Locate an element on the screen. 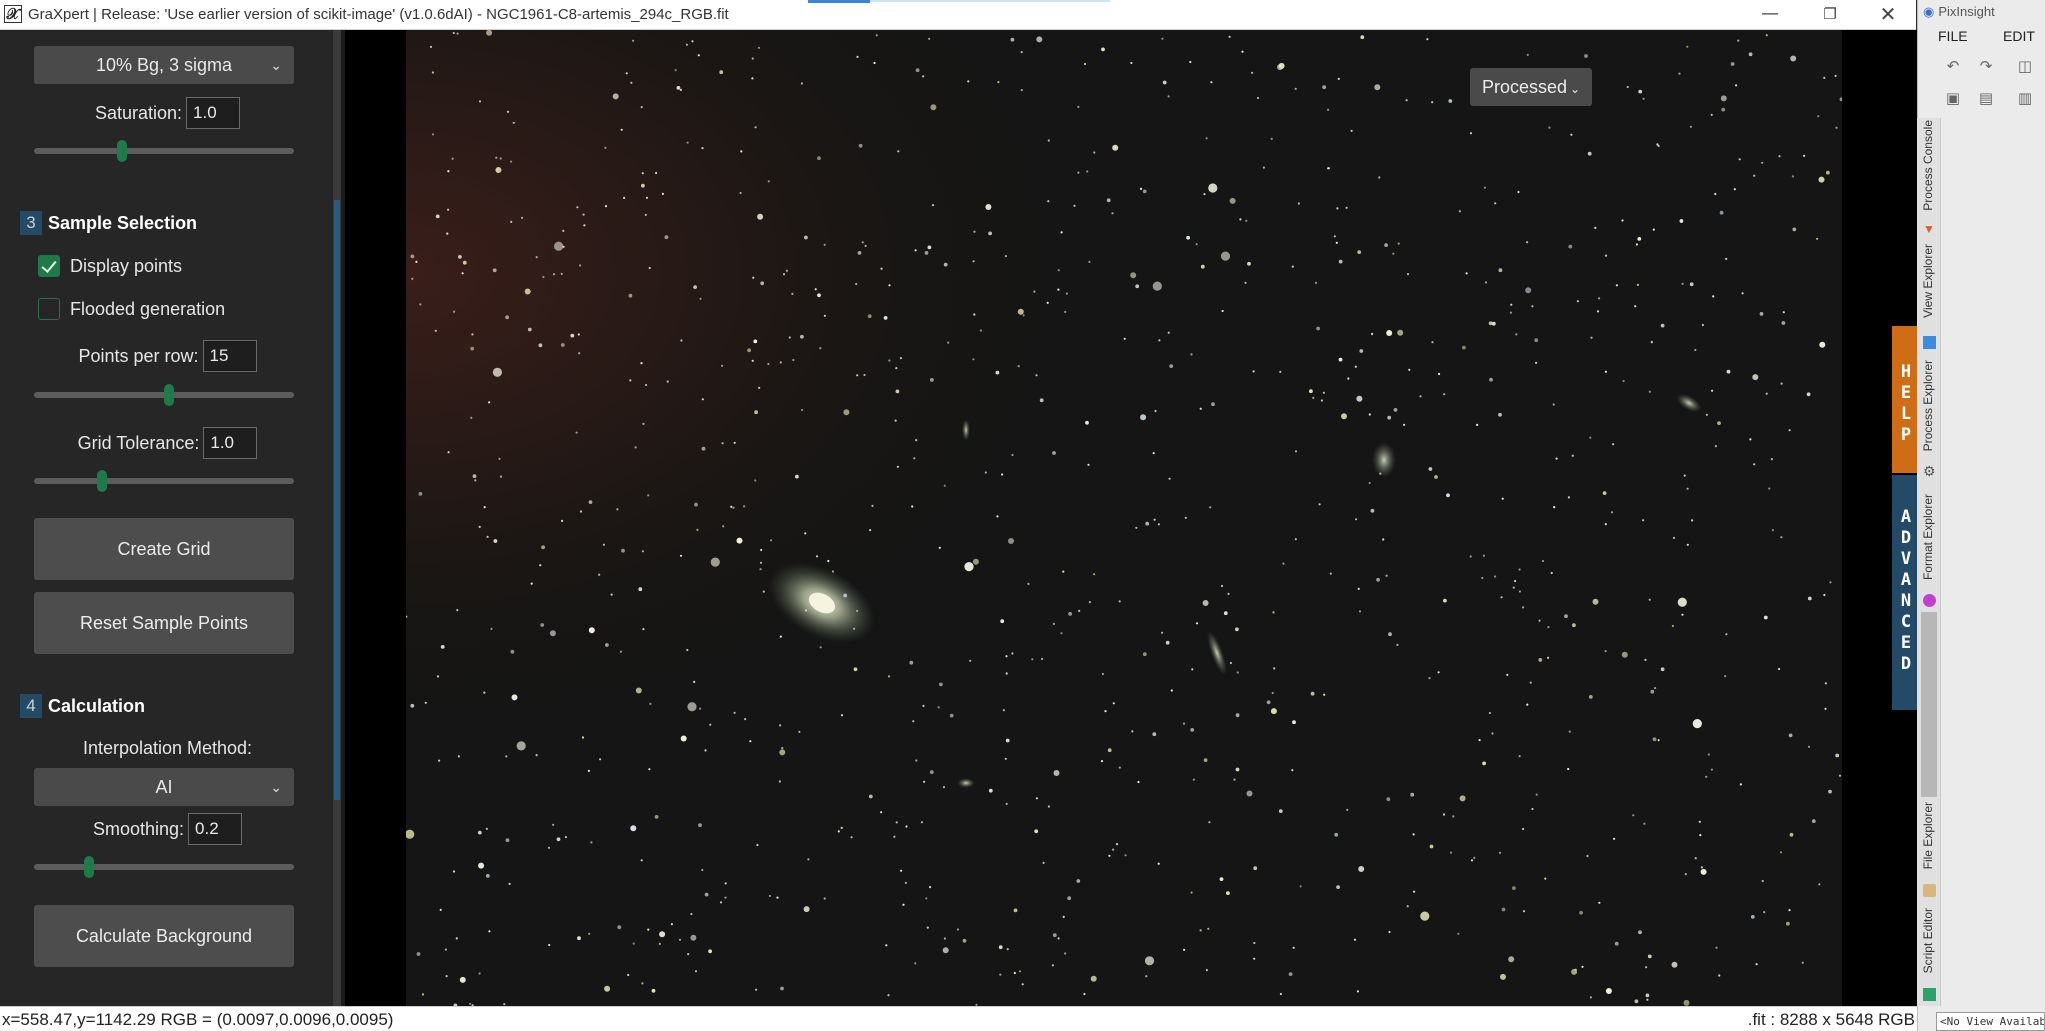  panel-dock-icon: ◫ is located at coordinates (2025, 66).